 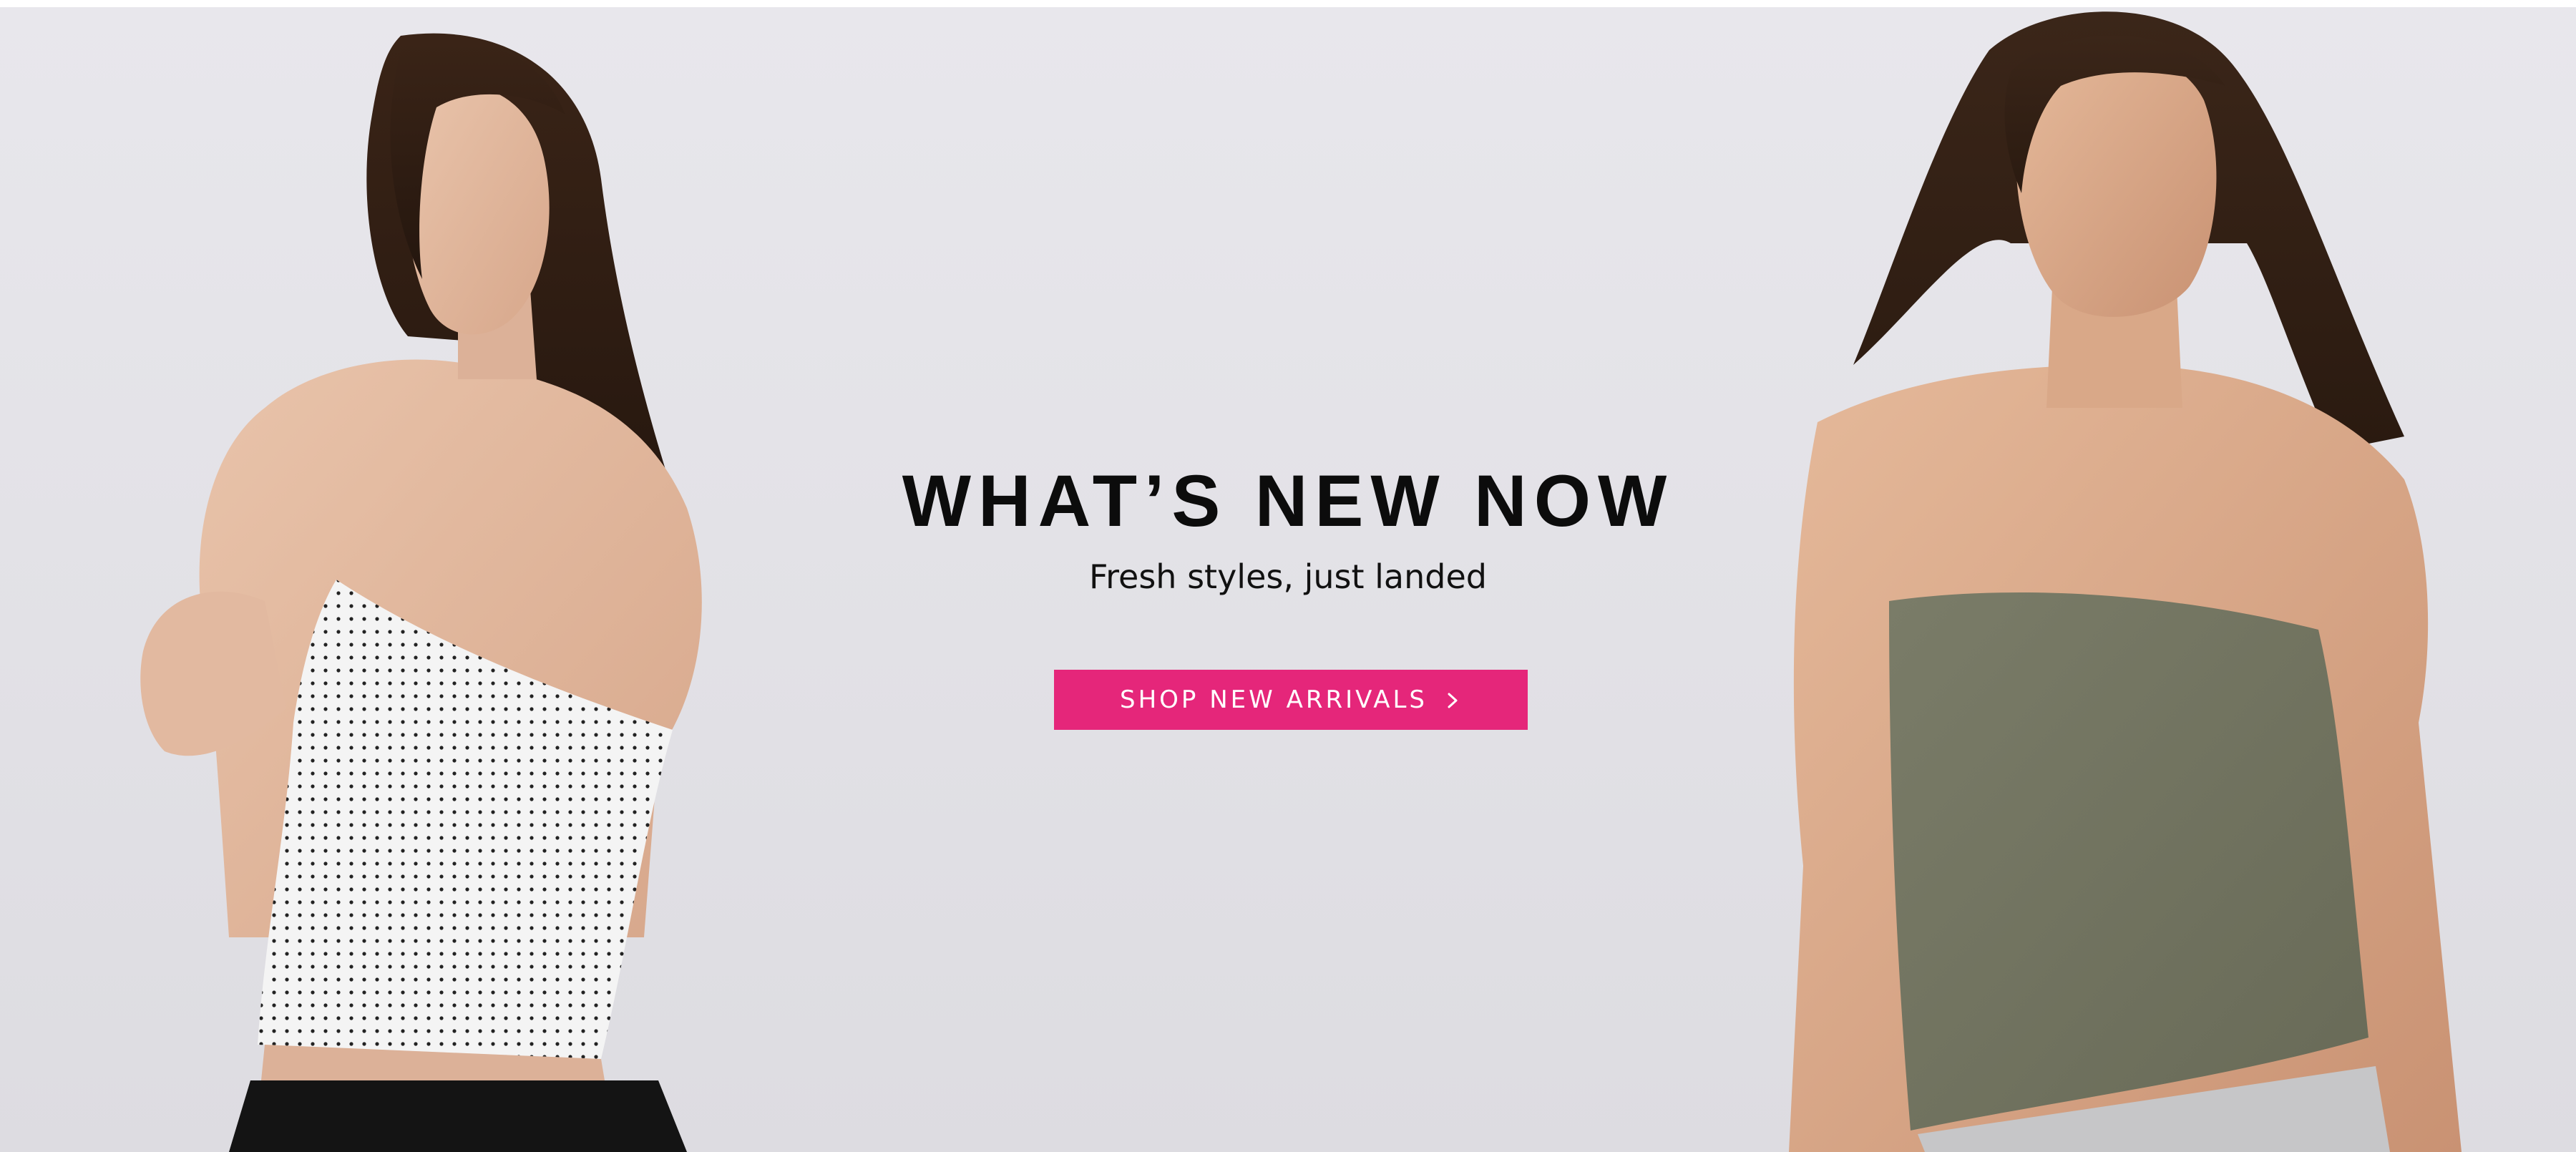 What do you see at coordinates (1452, 700) in the screenshot?
I see `chevron-right-icon` at bounding box center [1452, 700].